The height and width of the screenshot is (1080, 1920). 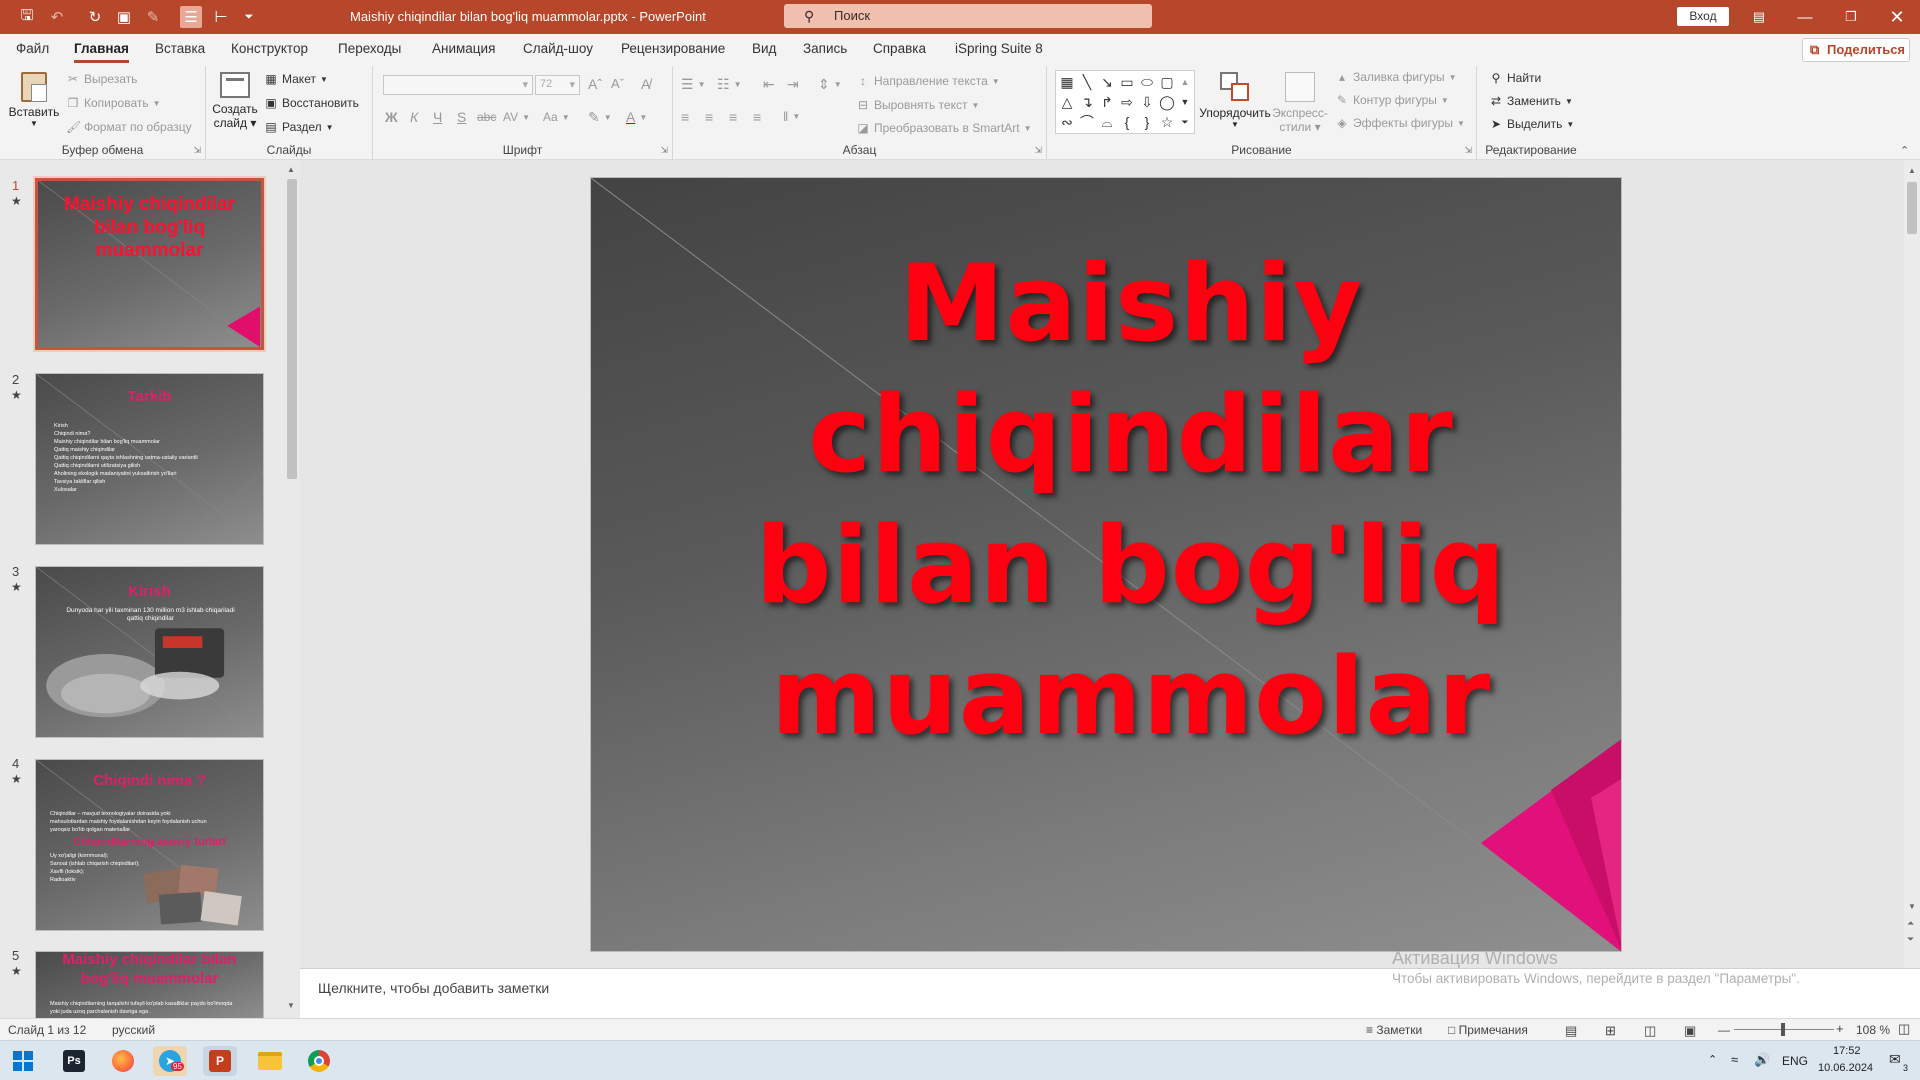 What do you see at coordinates (57, 17) in the screenshot?
I see `undo-icon: ↶` at bounding box center [57, 17].